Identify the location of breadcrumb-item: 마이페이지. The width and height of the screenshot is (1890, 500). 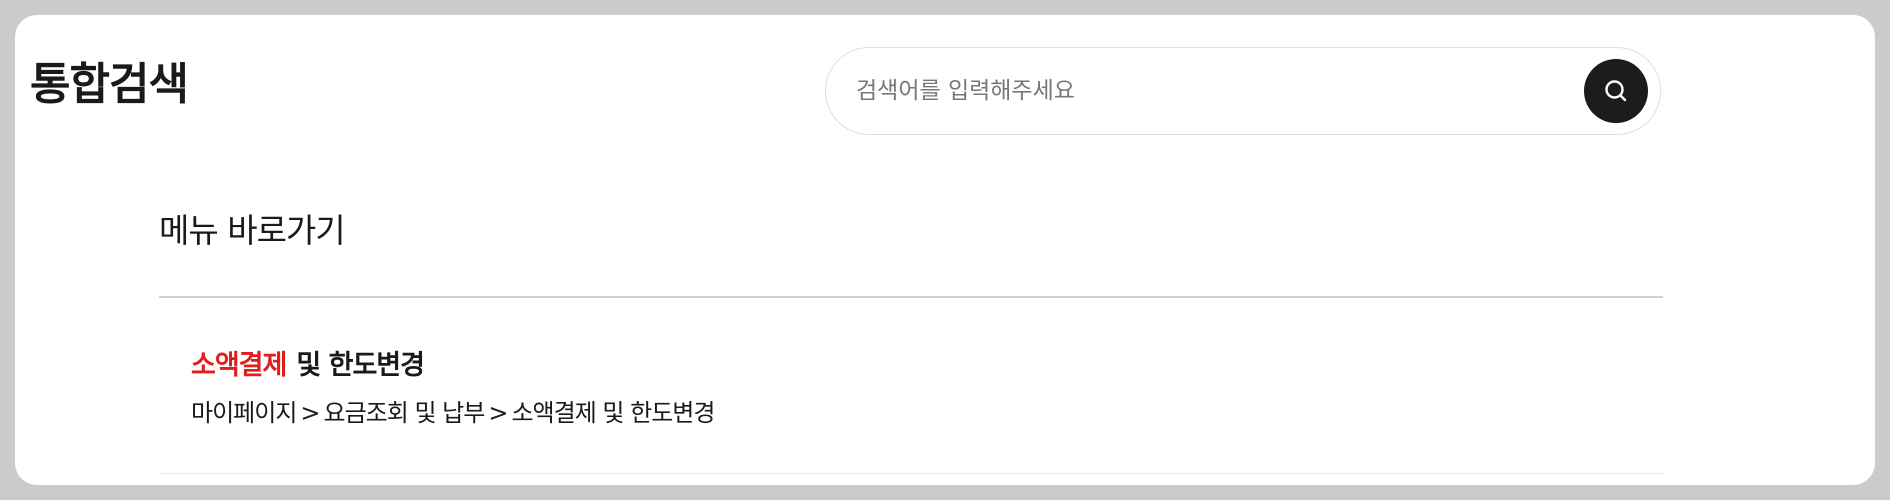
(244, 413).